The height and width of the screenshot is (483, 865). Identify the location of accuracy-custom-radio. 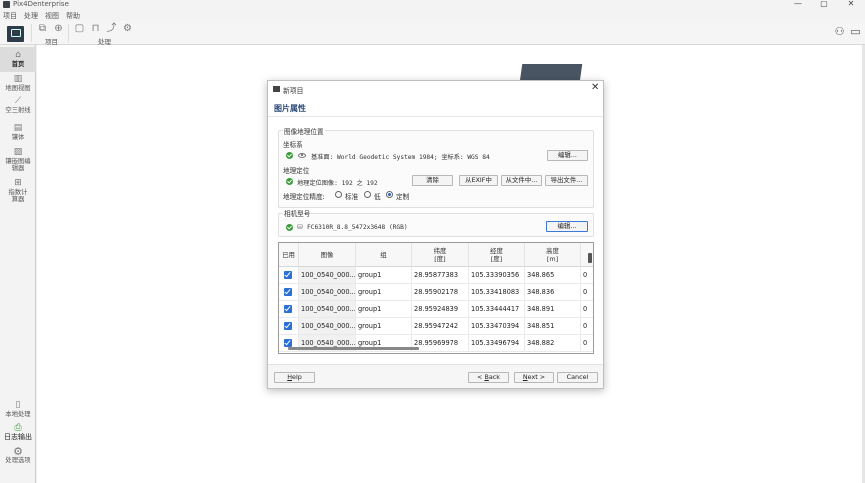
(389, 194).